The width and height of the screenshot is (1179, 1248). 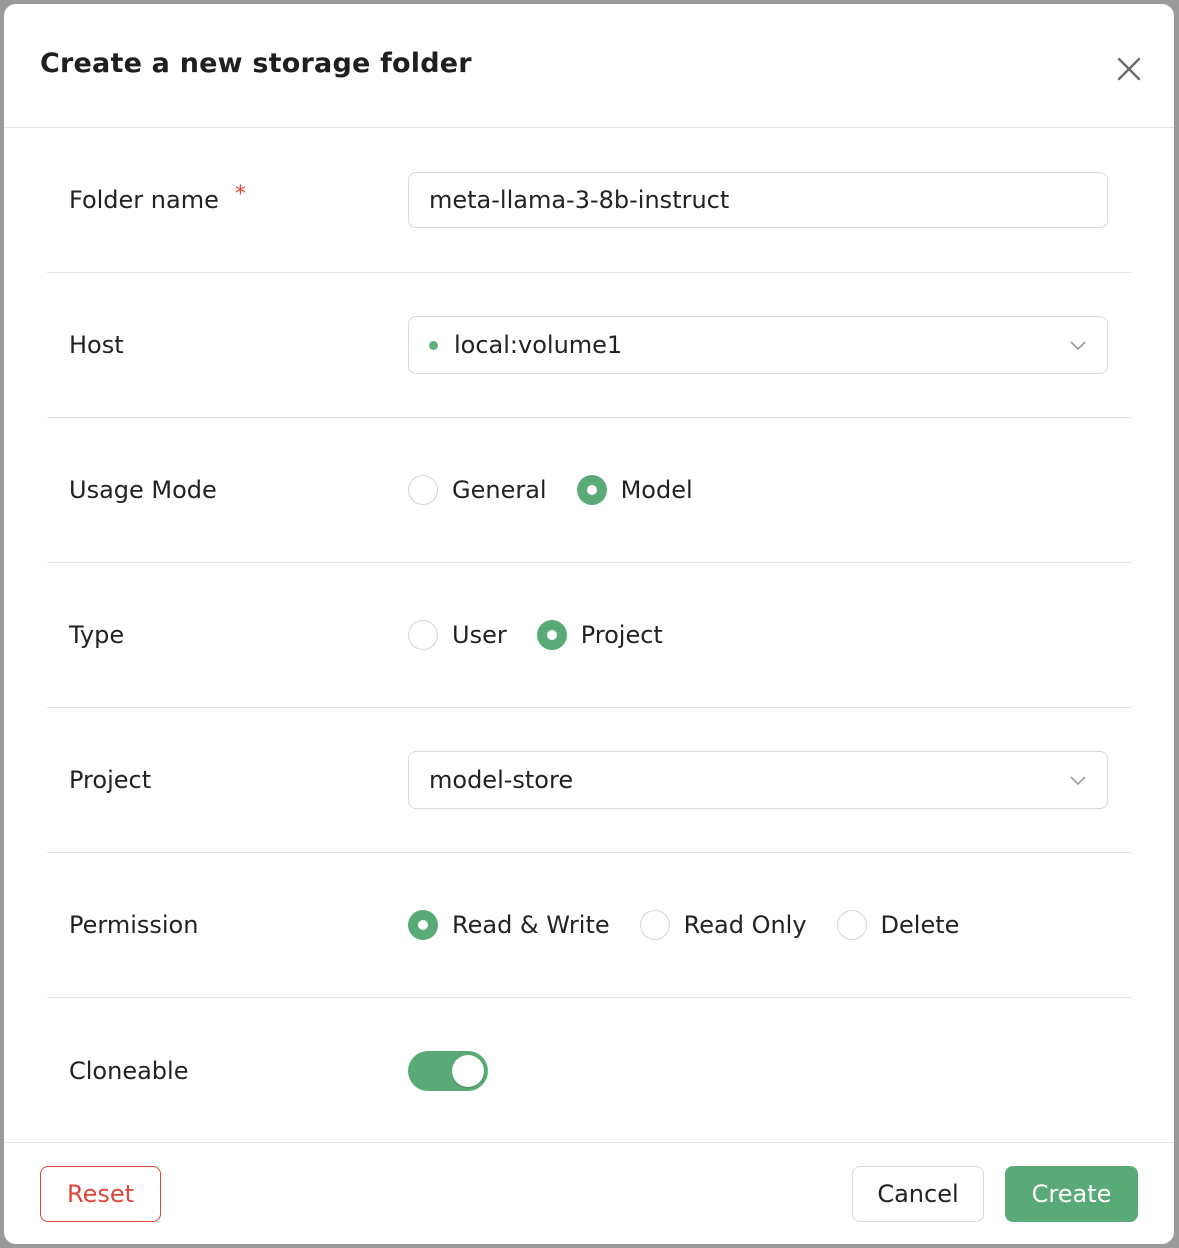 I want to click on permission-radio-group: Read & Write Read Only Delete, so click(x=698, y=925).